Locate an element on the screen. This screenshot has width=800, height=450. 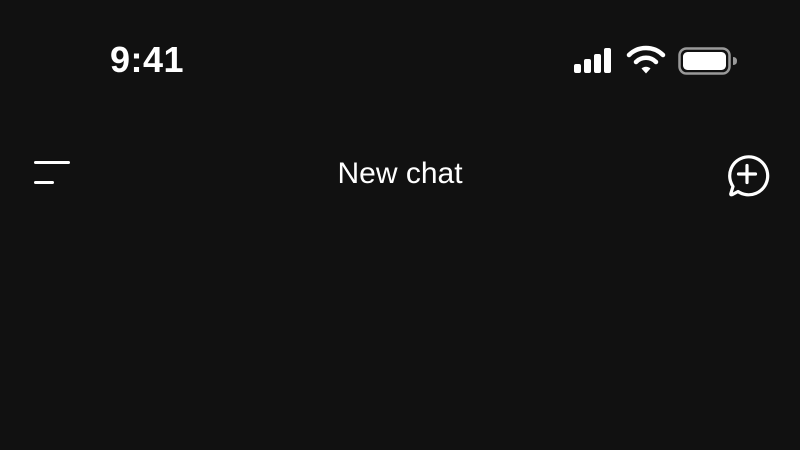
wifi-icon is located at coordinates (646, 60).